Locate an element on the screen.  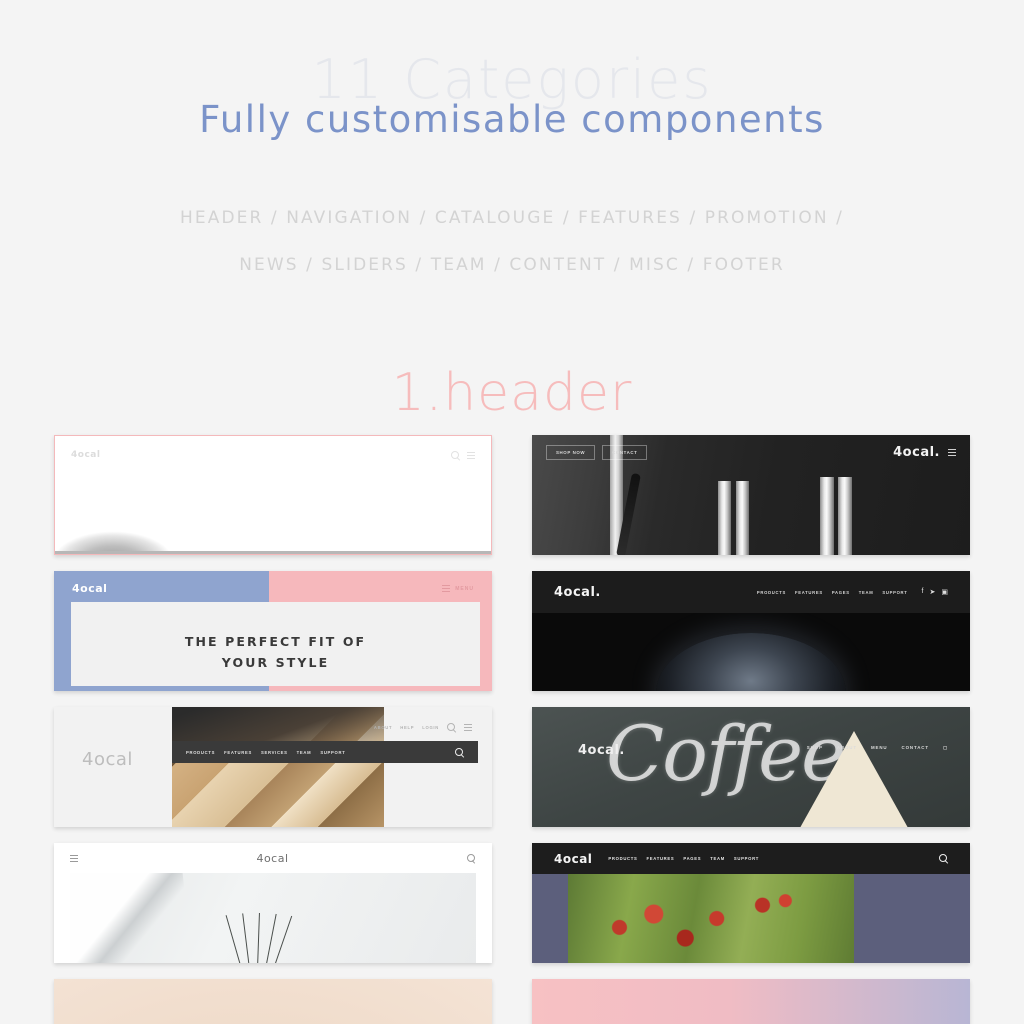
header-preview-coffee-chalkboard: Coffee 4ocal. SHOP ABOUT MENU CONTACT ▢ is located at coordinates (751, 767).